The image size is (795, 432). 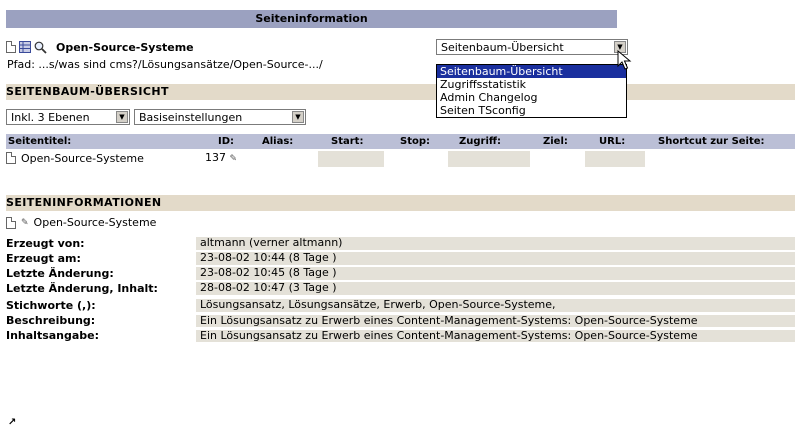 I want to click on info-section-heading: SEITENINFORMATIONEN, so click(x=400, y=203).